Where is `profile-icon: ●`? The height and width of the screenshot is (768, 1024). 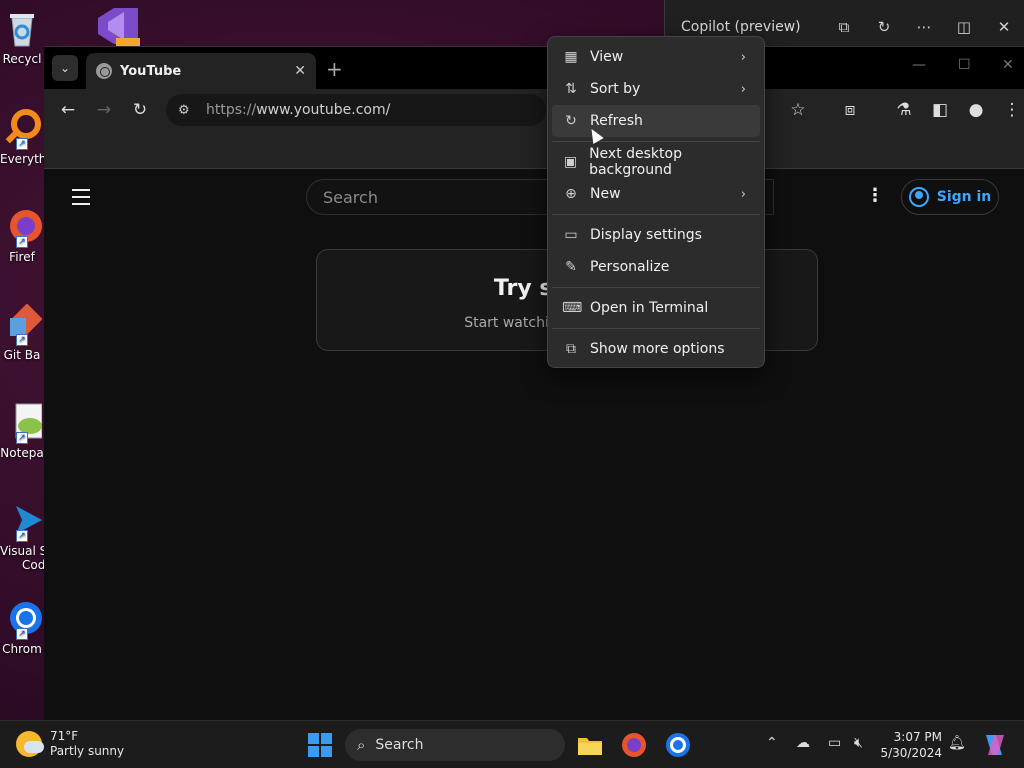 profile-icon: ● is located at coordinates (976, 110).